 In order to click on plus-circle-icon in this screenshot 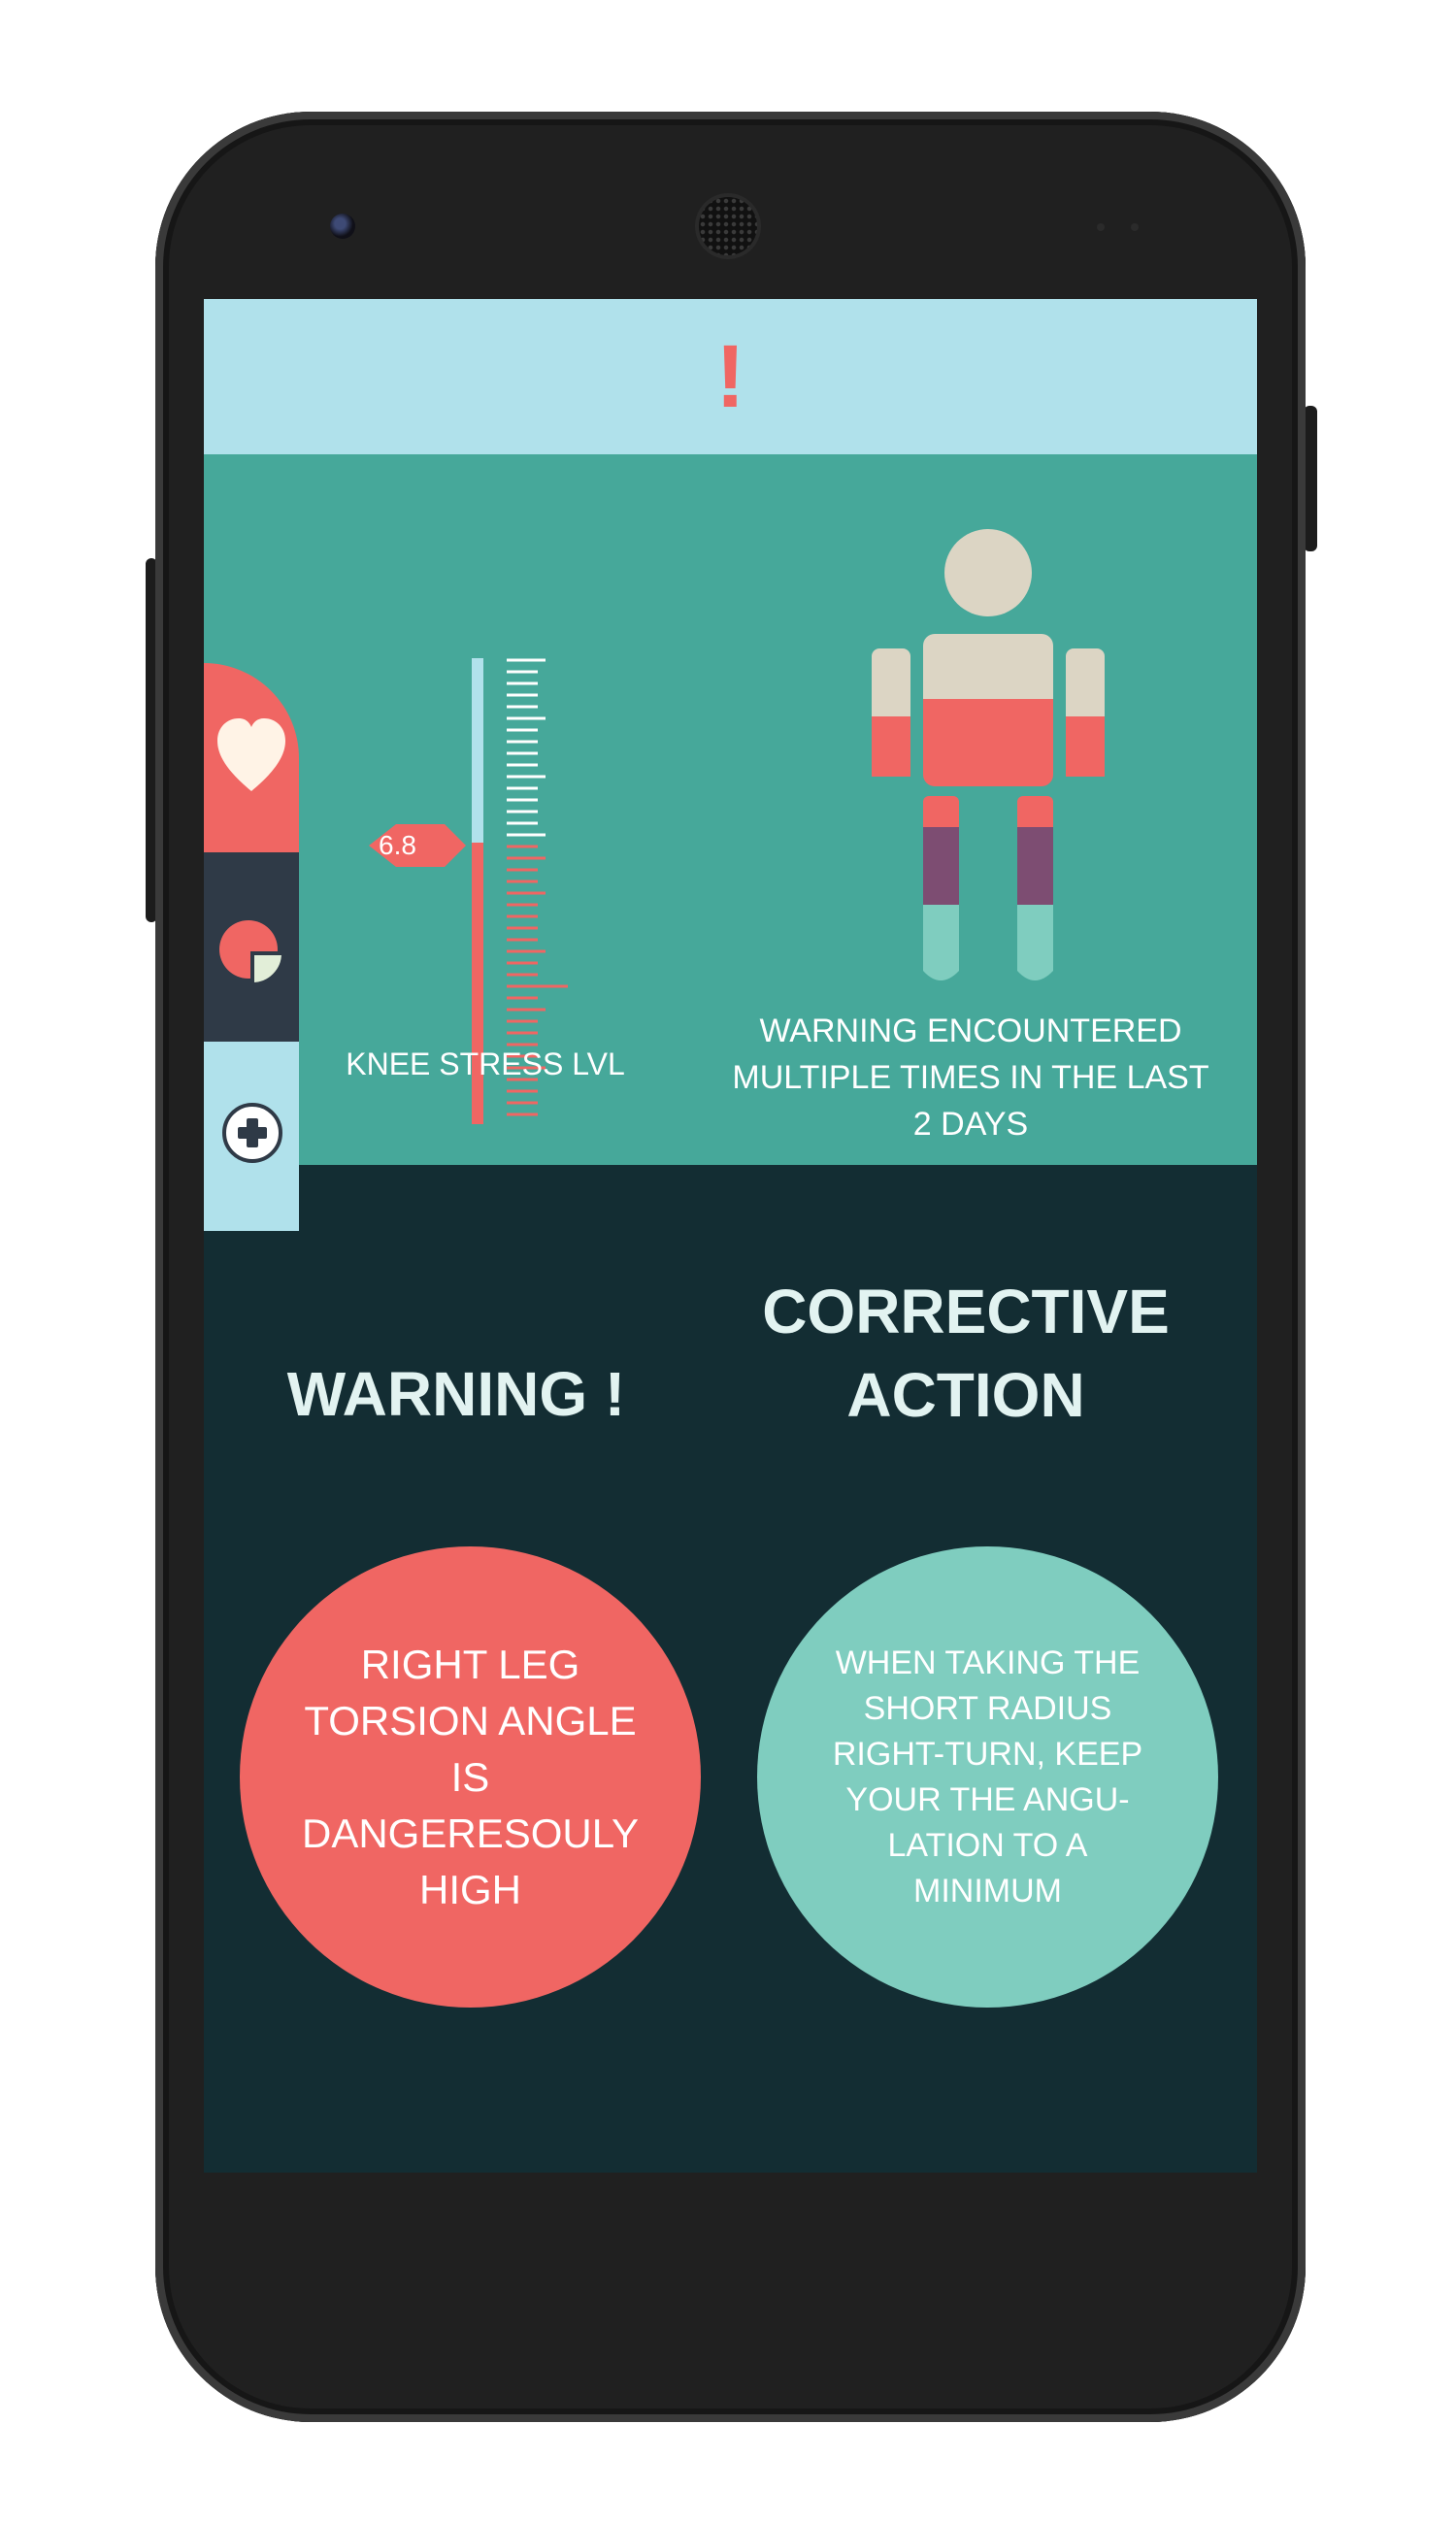, I will do `click(252, 1133)`.